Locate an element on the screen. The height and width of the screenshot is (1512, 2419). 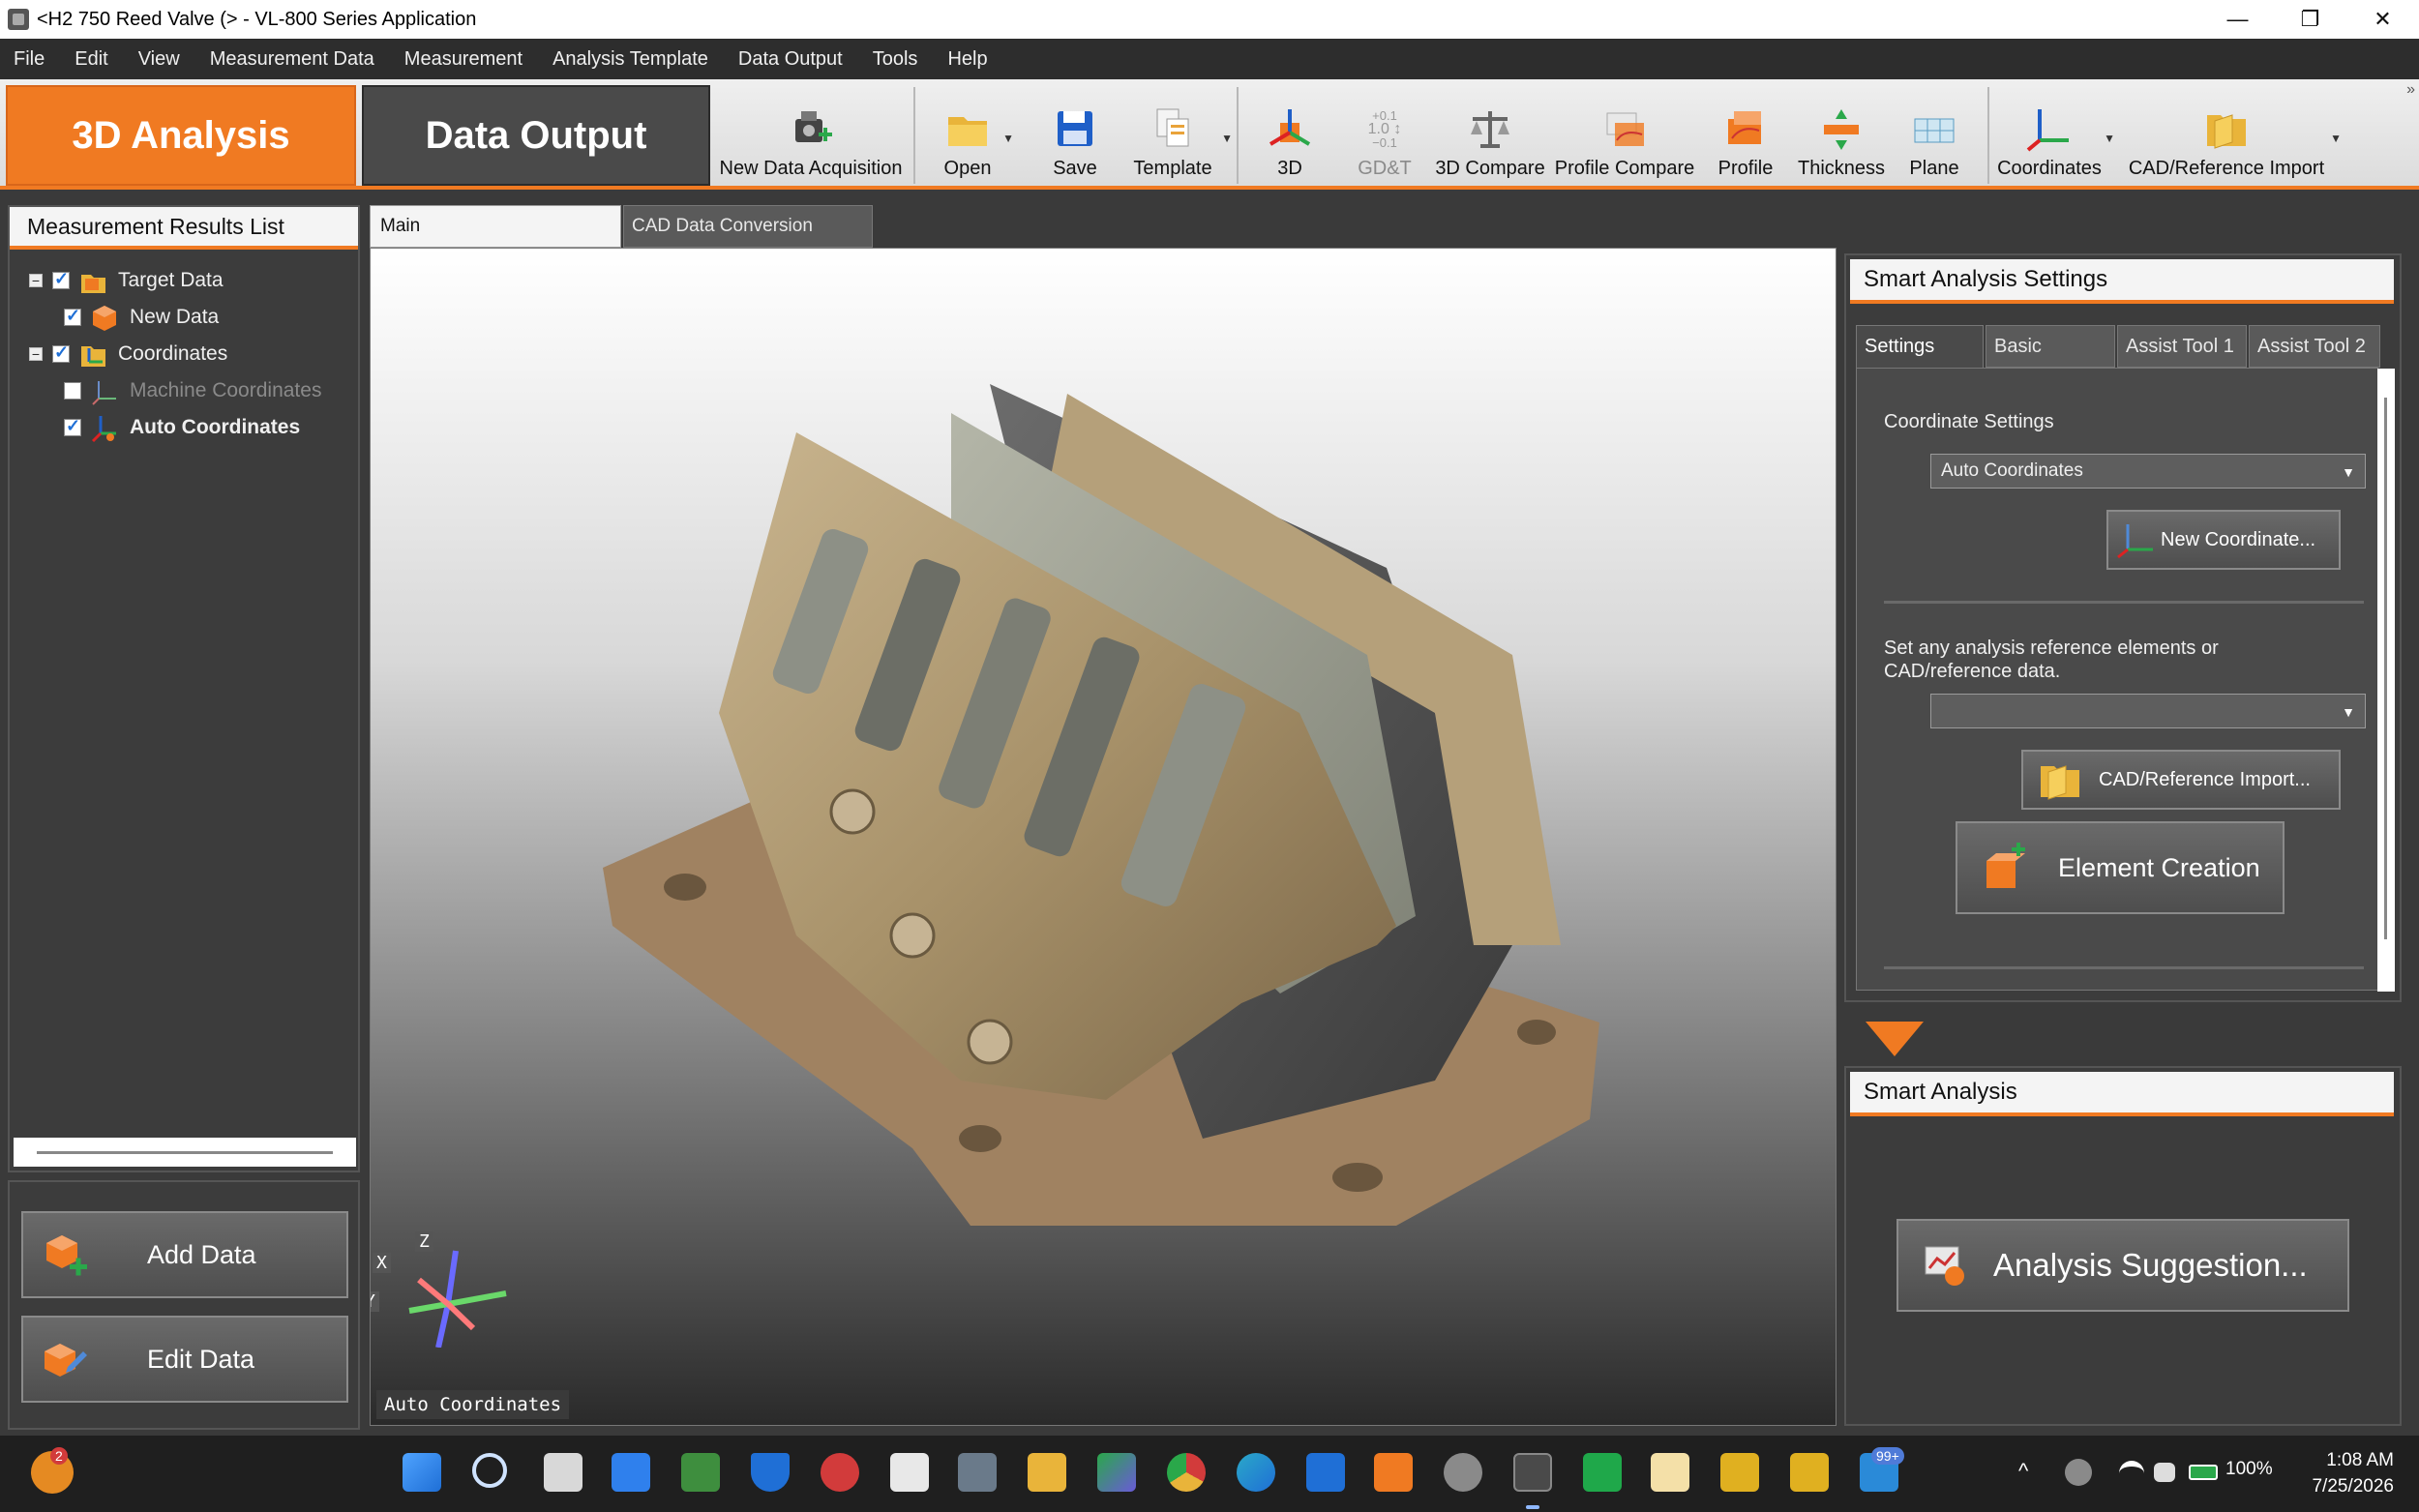
menu-data-output: Data Output is located at coordinates (791, 60).